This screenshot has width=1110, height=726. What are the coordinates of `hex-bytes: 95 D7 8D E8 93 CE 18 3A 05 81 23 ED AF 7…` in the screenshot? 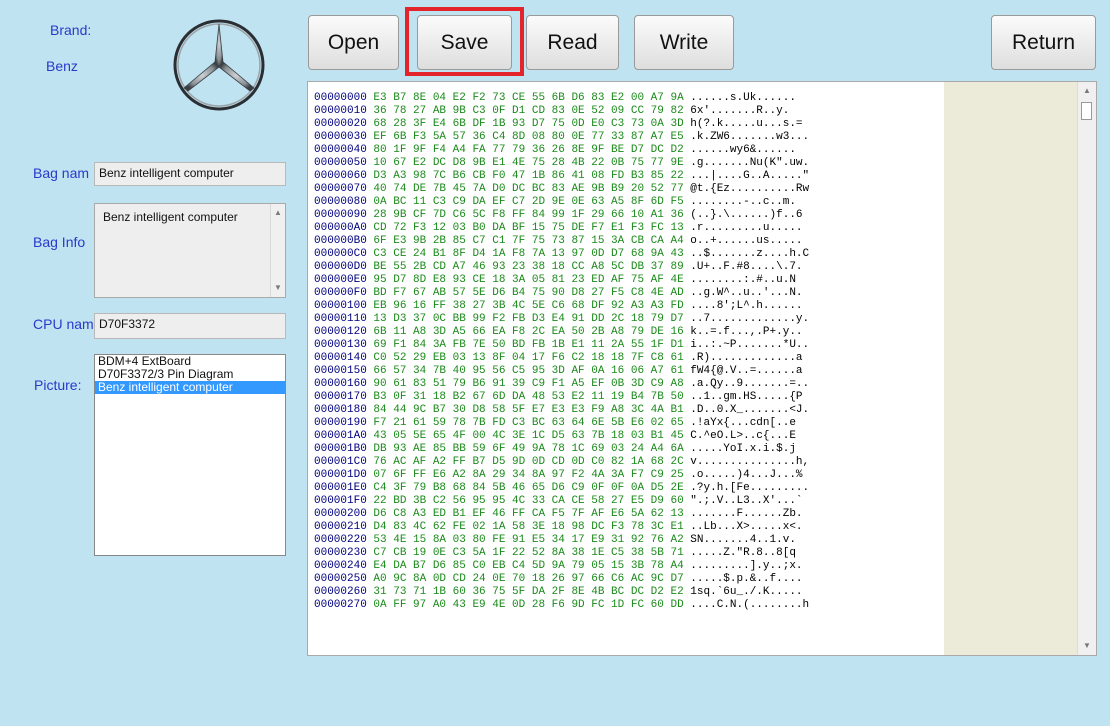 It's located at (528, 280).